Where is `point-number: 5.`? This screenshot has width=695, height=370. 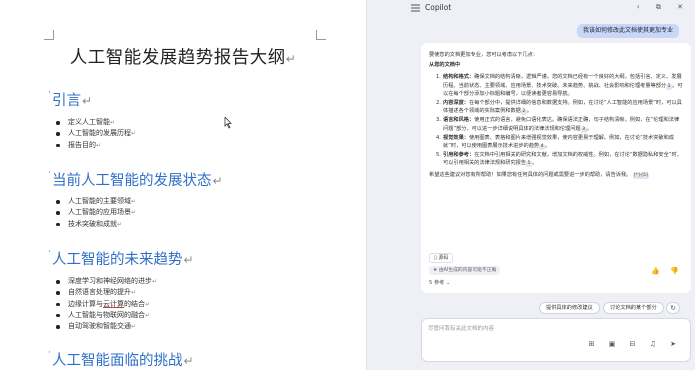
point-number: 5. is located at coordinates (438, 155).